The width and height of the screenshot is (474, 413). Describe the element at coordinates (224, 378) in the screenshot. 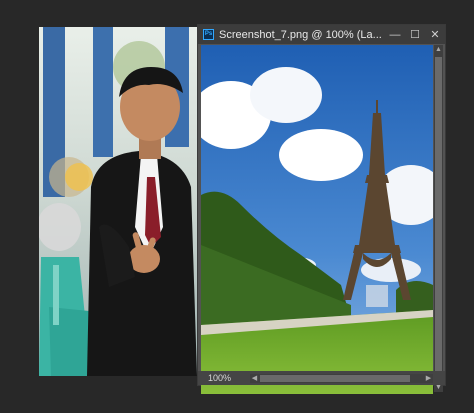

I see `zoom-level: 100%` at that location.